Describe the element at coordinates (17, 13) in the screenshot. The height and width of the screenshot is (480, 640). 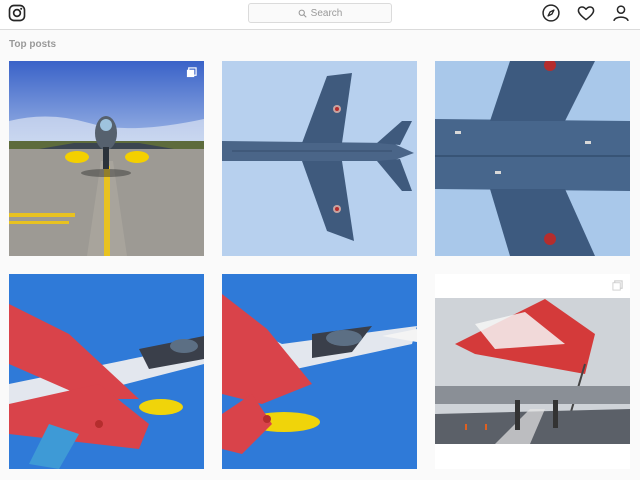
I see `instagram-icon` at that location.